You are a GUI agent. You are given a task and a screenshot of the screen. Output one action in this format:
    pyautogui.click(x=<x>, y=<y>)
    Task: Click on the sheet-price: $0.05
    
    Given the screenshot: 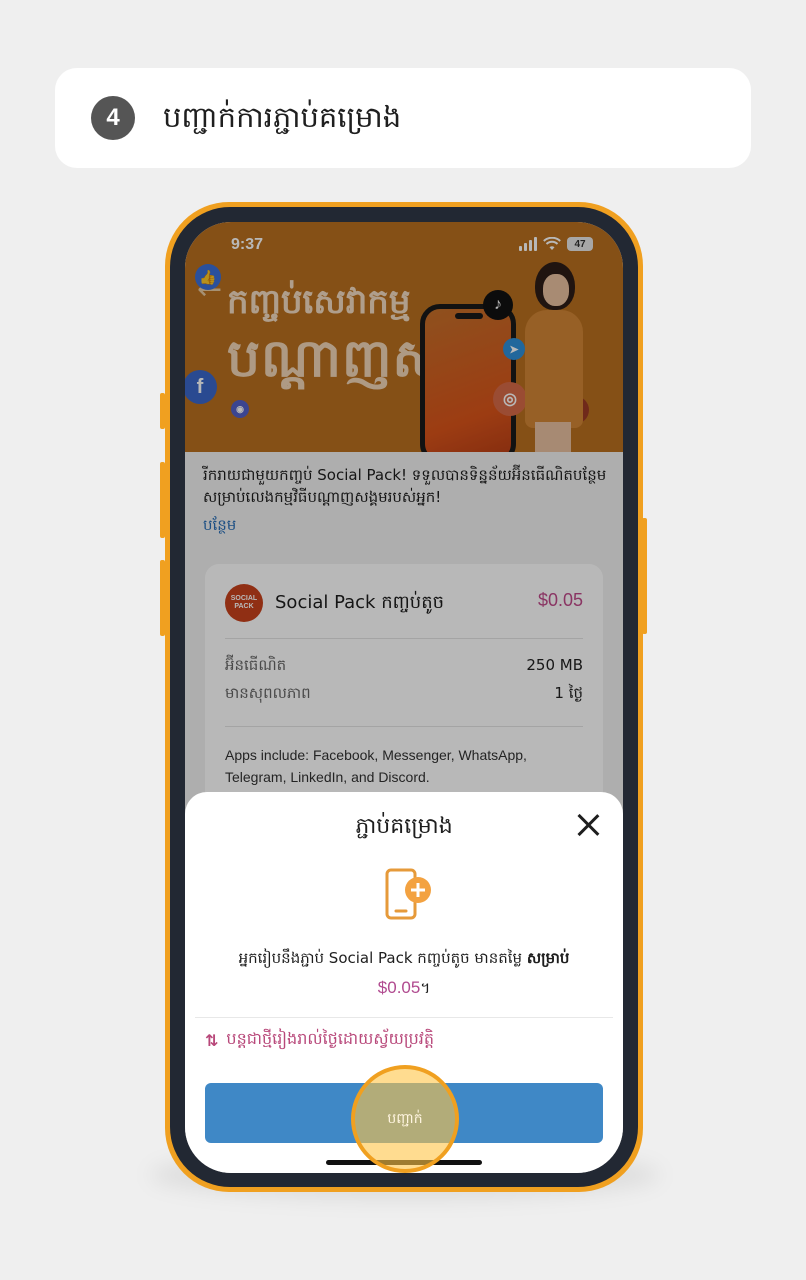 What is the action you would take?
    pyautogui.click(x=399, y=987)
    